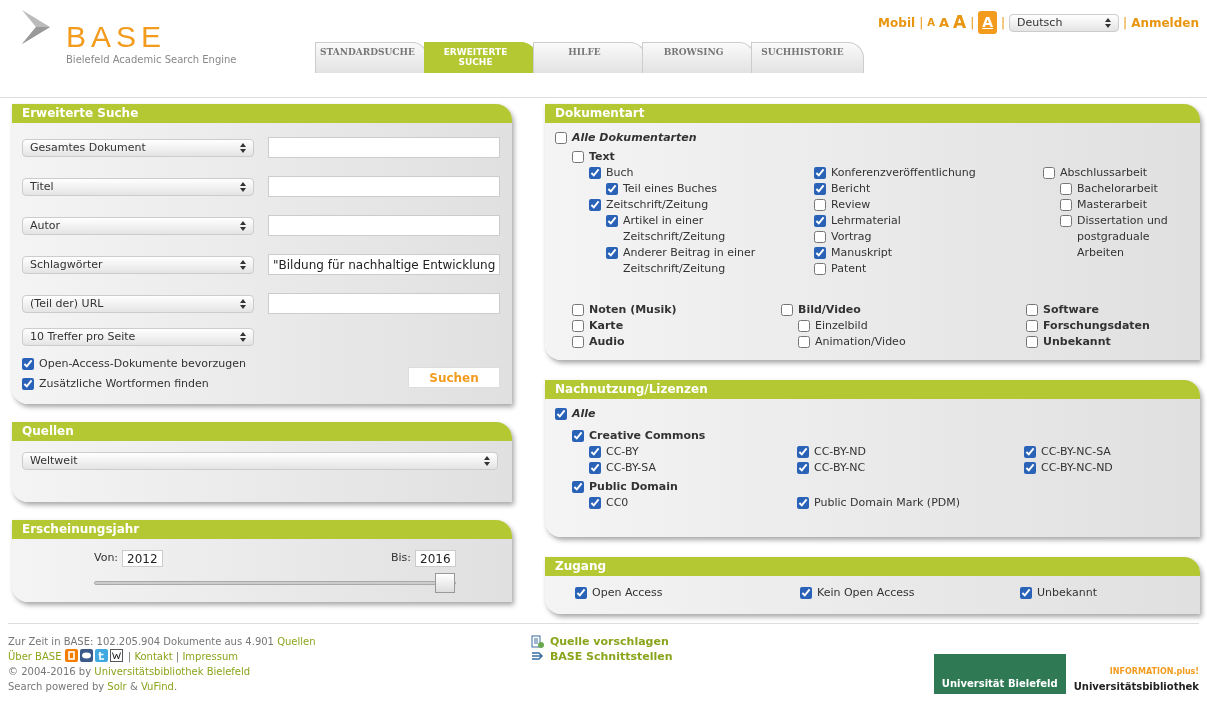 This screenshot has width=1207, height=703. Describe the element at coordinates (210, 656) in the screenshot. I see `footer-link: Impressum` at that location.